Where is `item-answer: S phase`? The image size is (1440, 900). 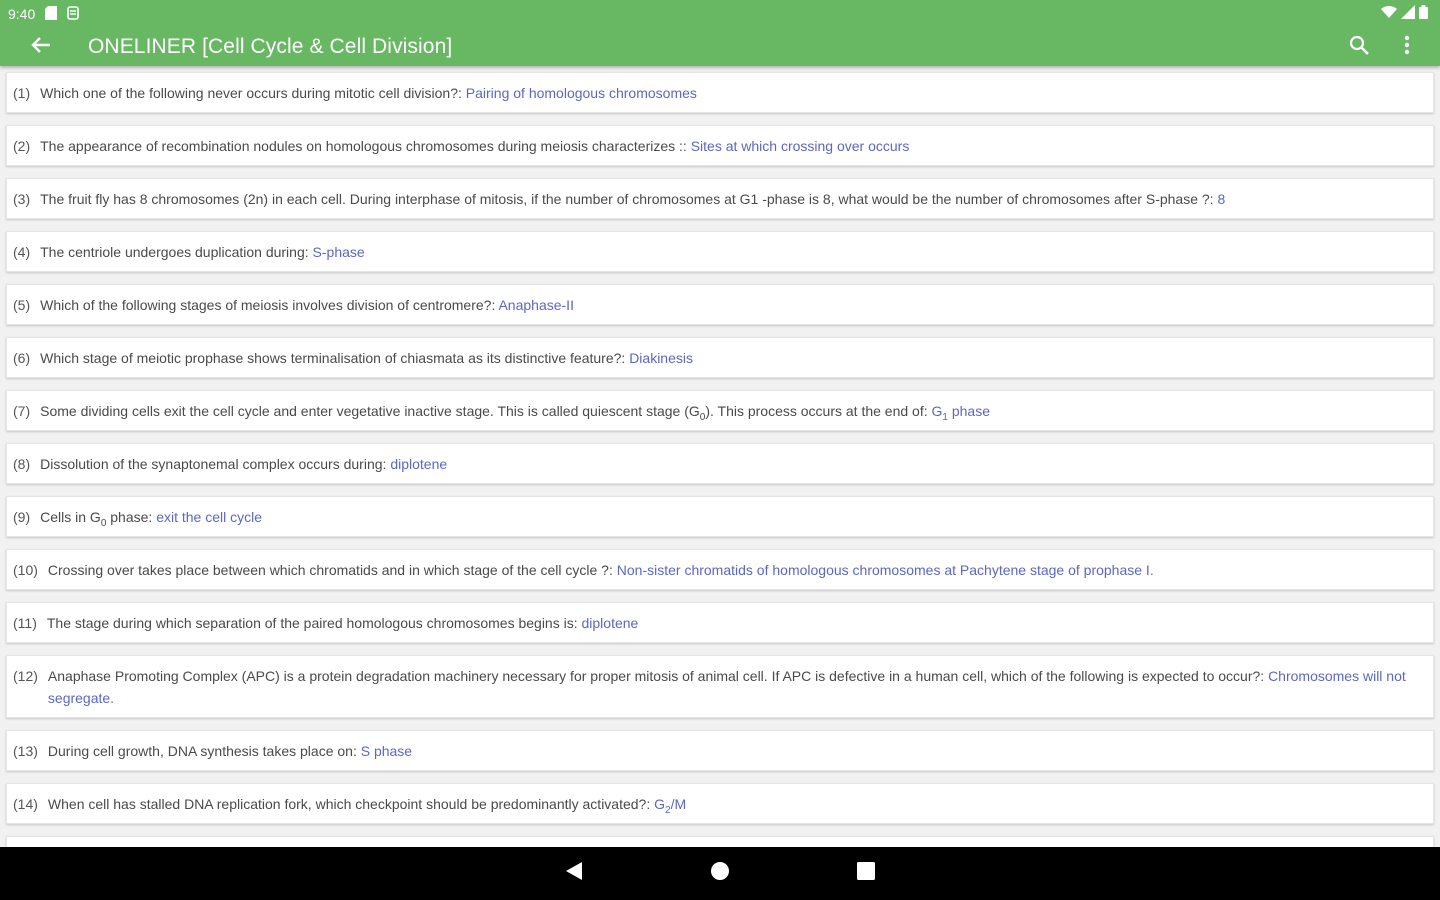 item-answer: S phase is located at coordinates (386, 751).